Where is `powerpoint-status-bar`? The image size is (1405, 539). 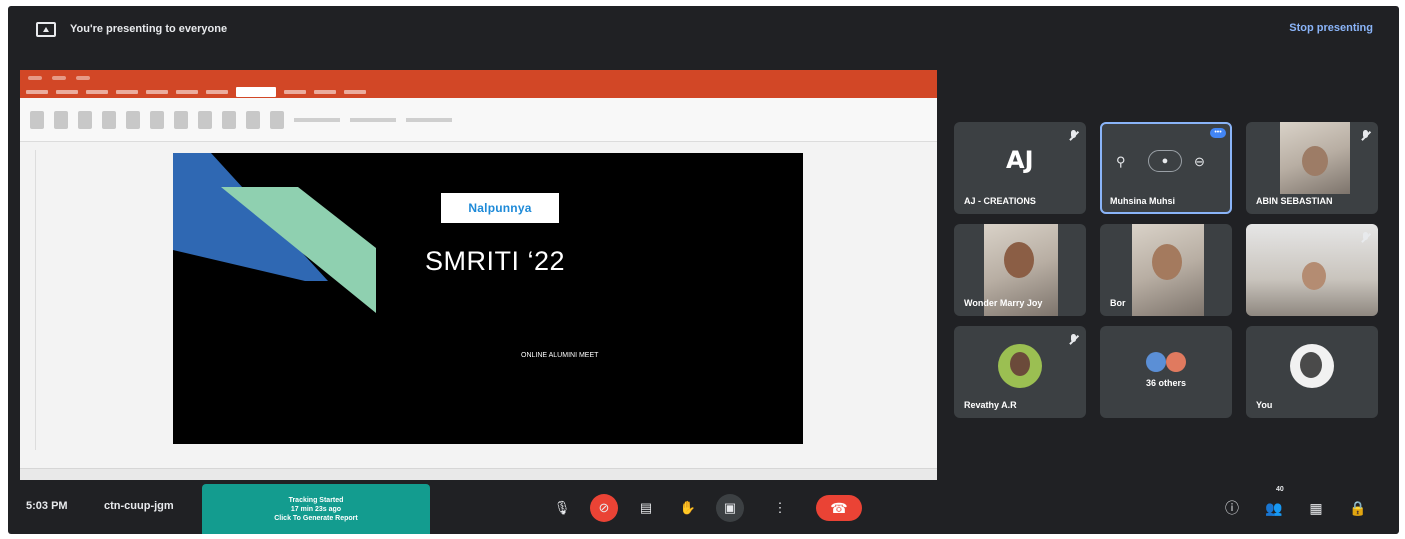 powerpoint-status-bar is located at coordinates (478, 474).